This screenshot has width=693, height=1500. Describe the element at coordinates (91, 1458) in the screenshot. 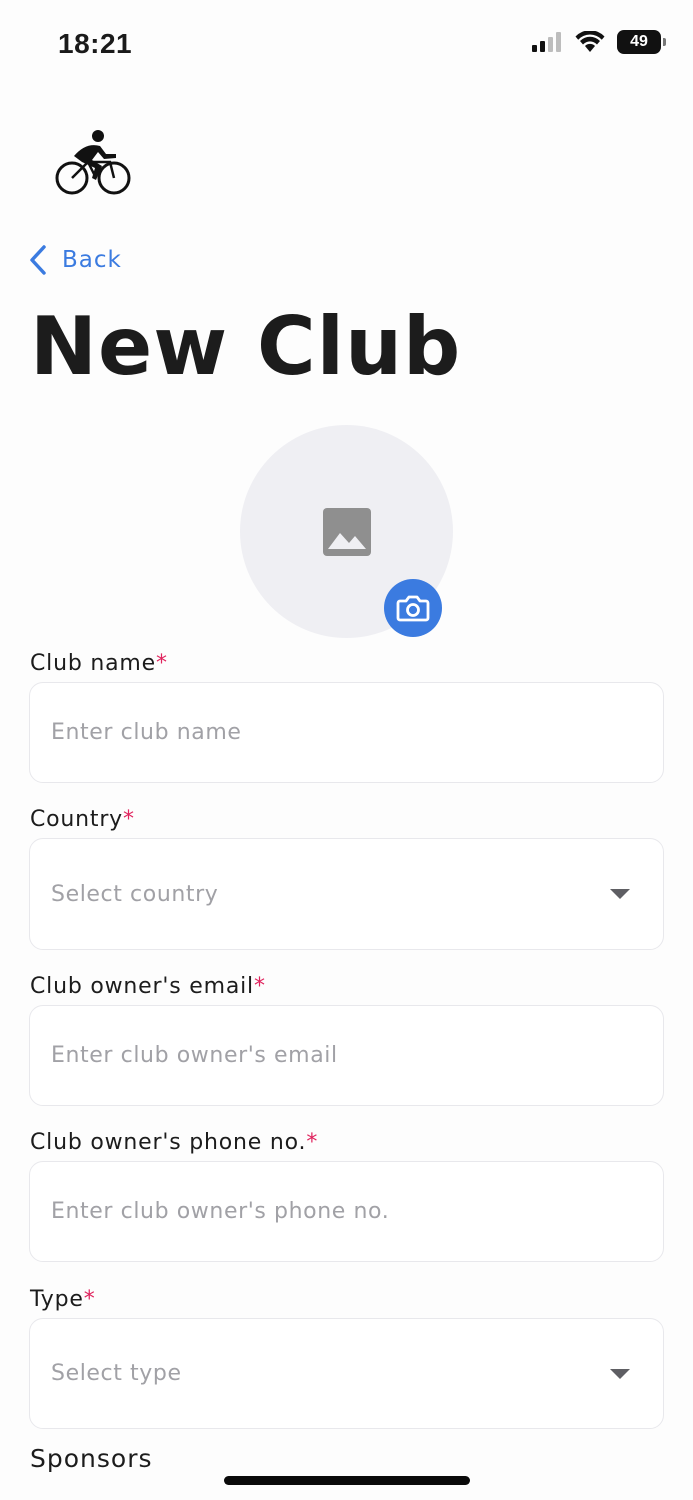

I see `sponsors-label: Sponsors` at that location.